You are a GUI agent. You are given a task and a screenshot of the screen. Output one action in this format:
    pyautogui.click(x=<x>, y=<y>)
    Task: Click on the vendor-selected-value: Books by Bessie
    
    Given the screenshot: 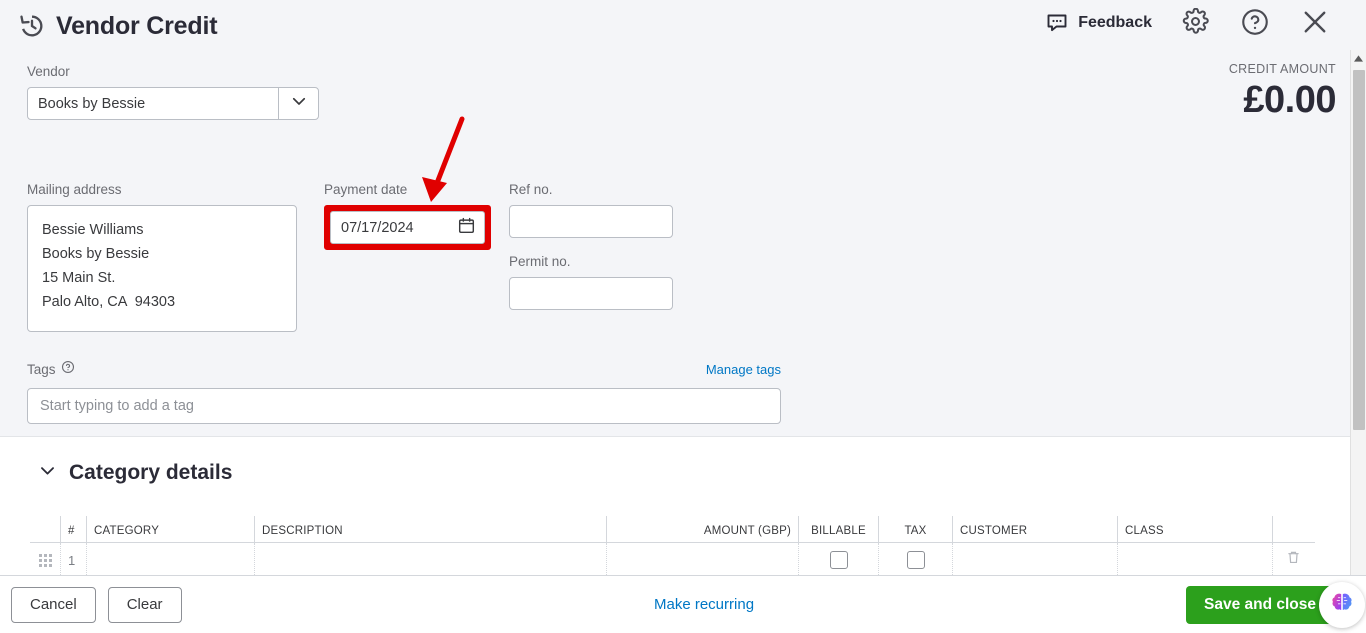 What is the action you would take?
    pyautogui.click(x=92, y=103)
    